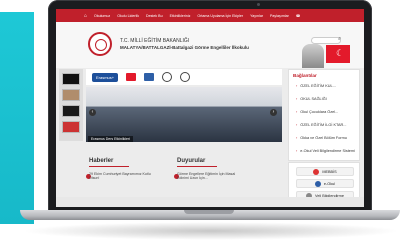 The height and width of the screenshot is (244, 418). I want to click on laptop-shadow, so click(211, 231).